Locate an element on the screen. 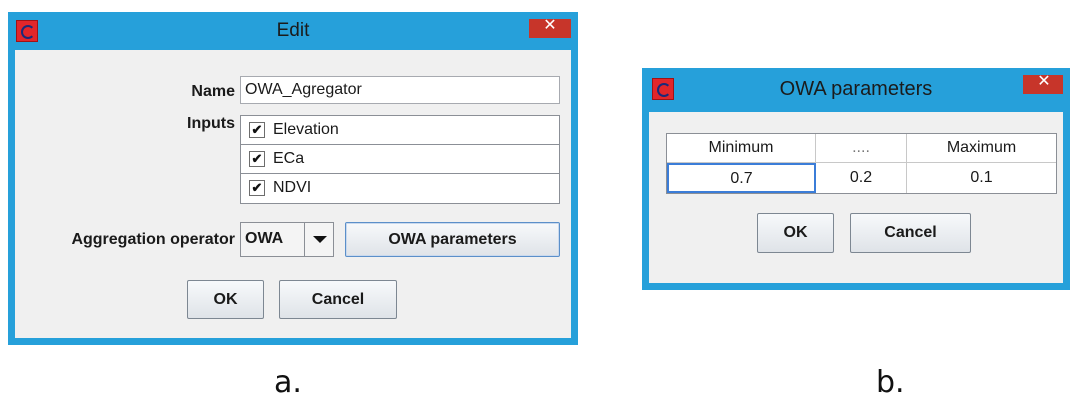  list-item: ✔ Elevation is located at coordinates (400, 130).